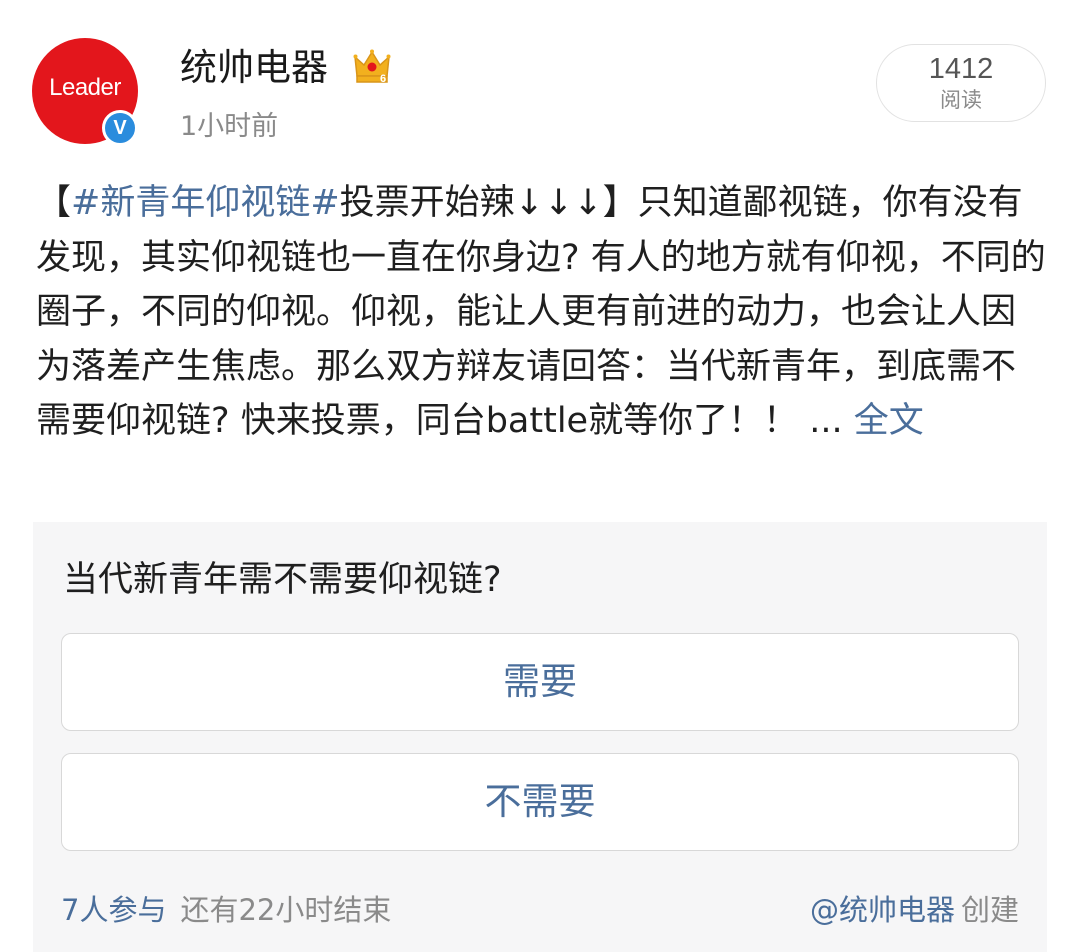 This screenshot has height=952, width=1080. What do you see at coordinates (282, 580) in the screenshot?
I see `poll-question: 当代新青年需不需要仰视链?` at bounding box center [282, 580].